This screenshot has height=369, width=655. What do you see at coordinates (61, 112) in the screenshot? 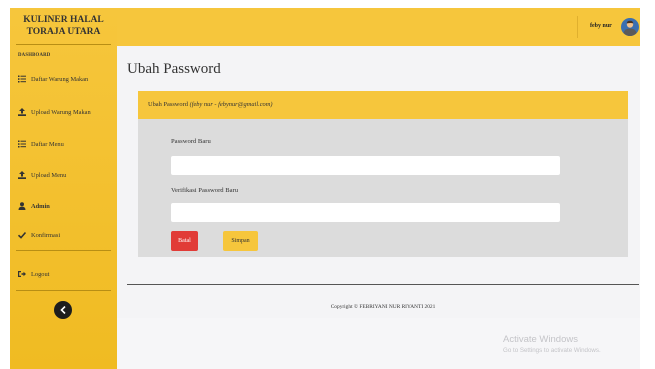
I see `sidebar-item-label: Upload Warung Makan` at bounding box center [61, 112].